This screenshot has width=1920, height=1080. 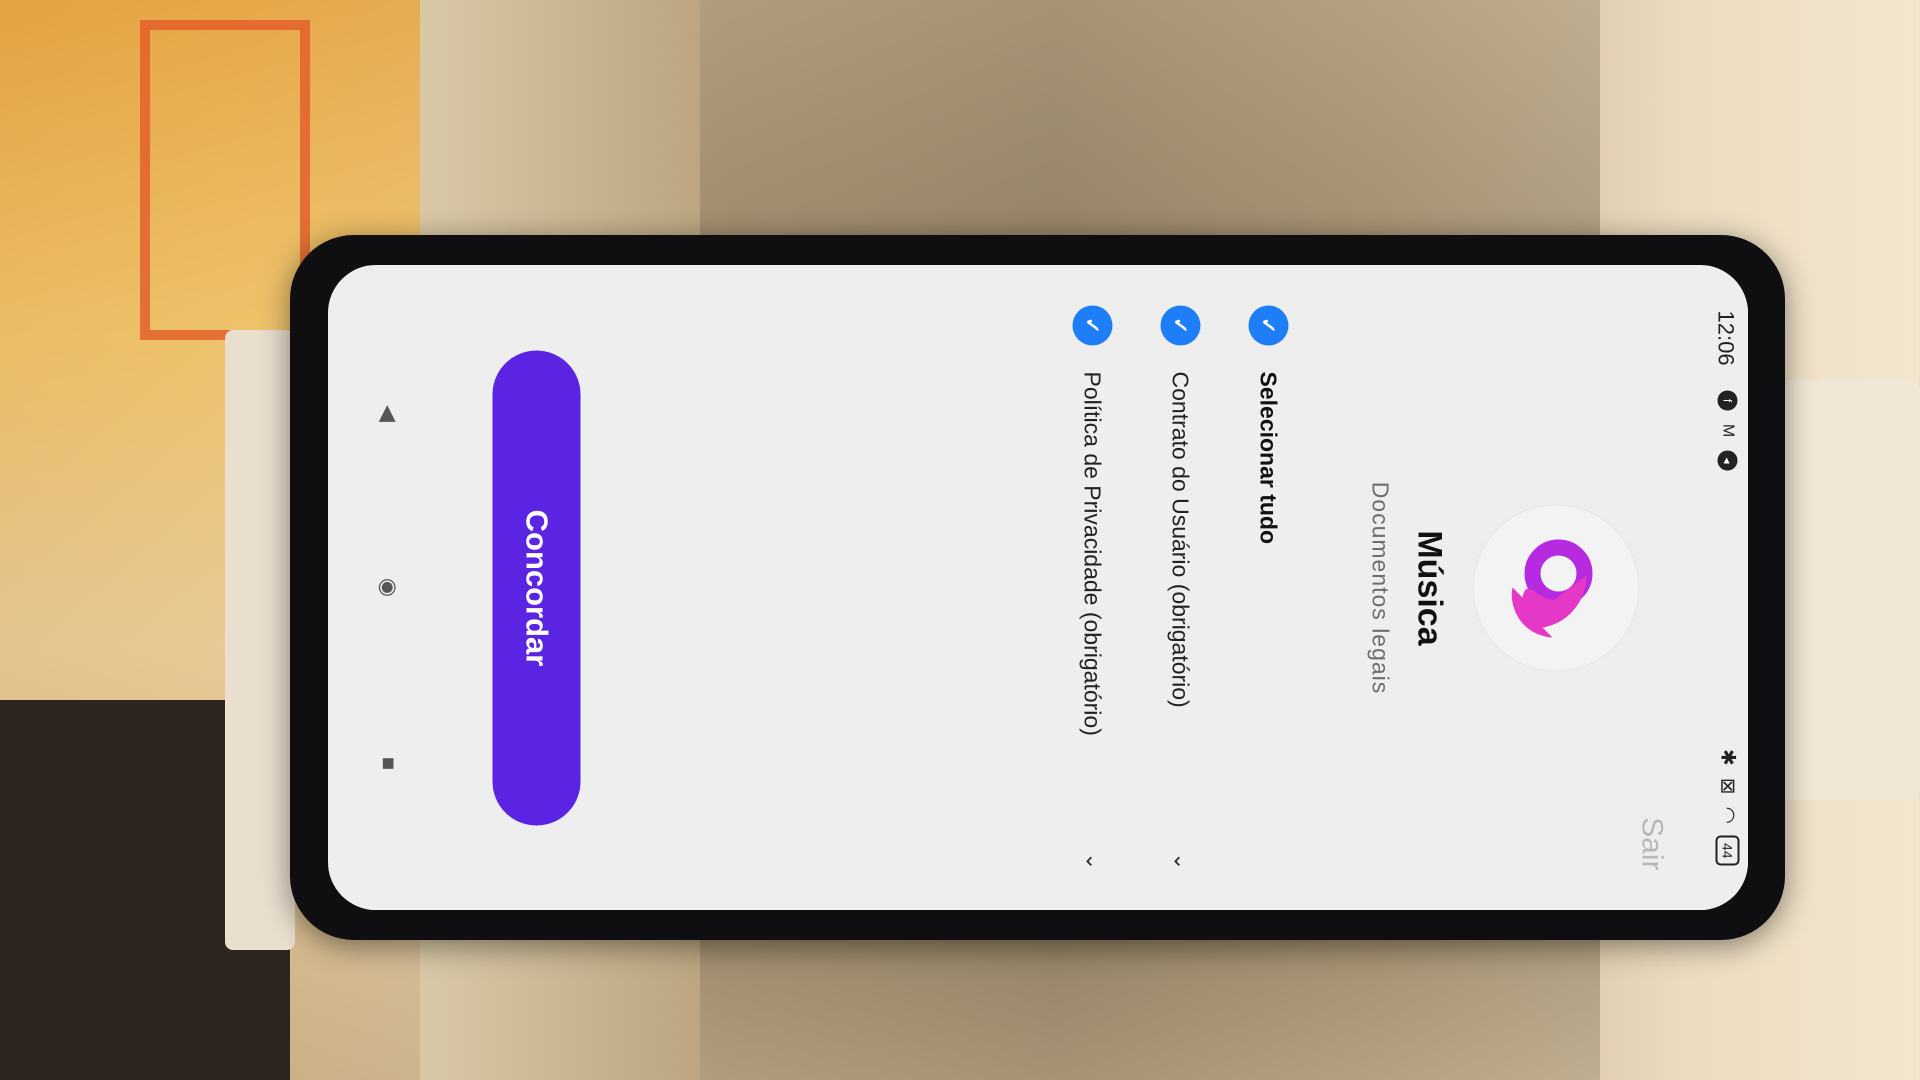 I want to click on background-window-top, so click(x=1150, y=130).